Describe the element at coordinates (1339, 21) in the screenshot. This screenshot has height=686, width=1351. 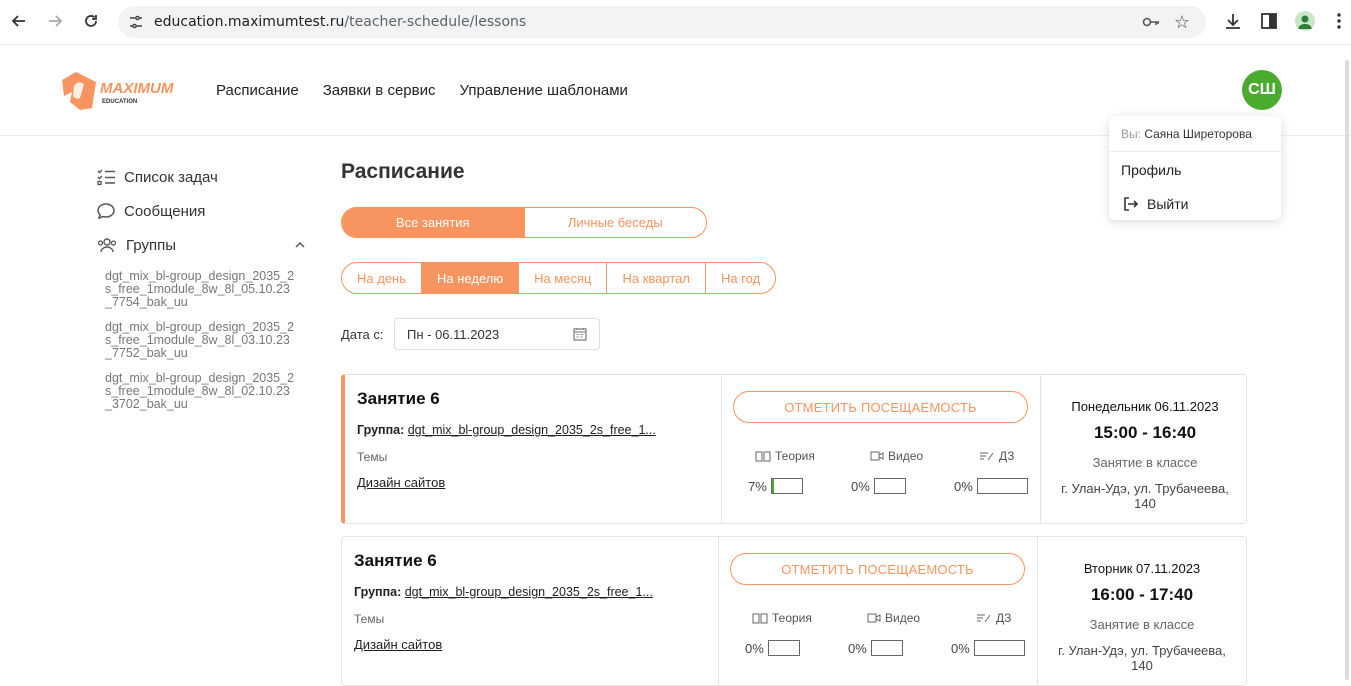
I see `browser-menu-icon` at that location.